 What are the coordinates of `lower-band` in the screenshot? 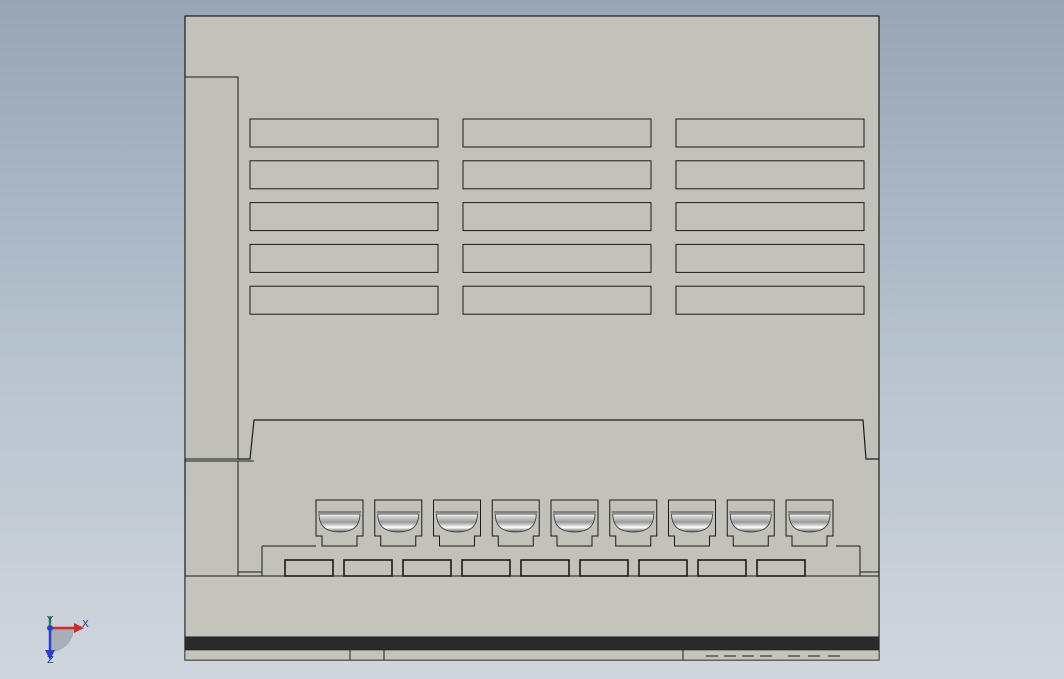 It's located at (532, 606).